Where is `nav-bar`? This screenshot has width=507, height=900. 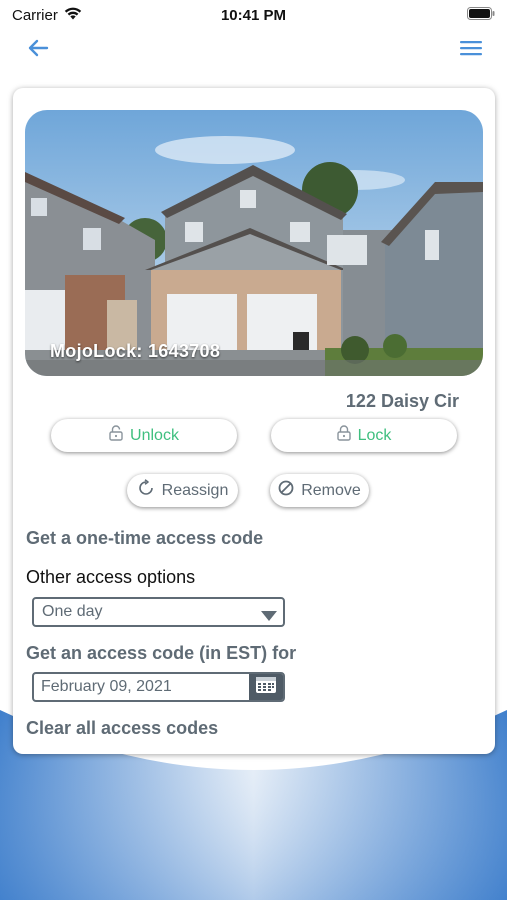
nav-bar is located at coordinates (253, 50).